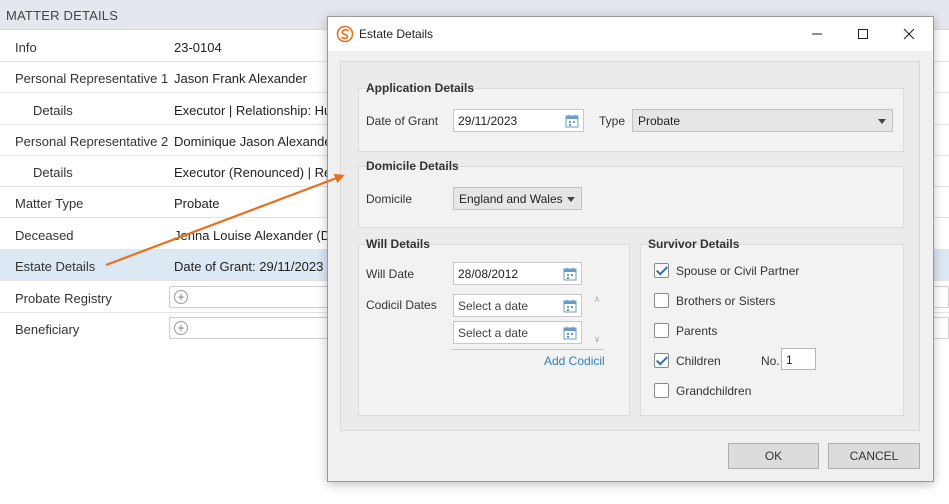 The image size is (949, 504). I want to click on grandchildren-checkbox, so click(661, 390).